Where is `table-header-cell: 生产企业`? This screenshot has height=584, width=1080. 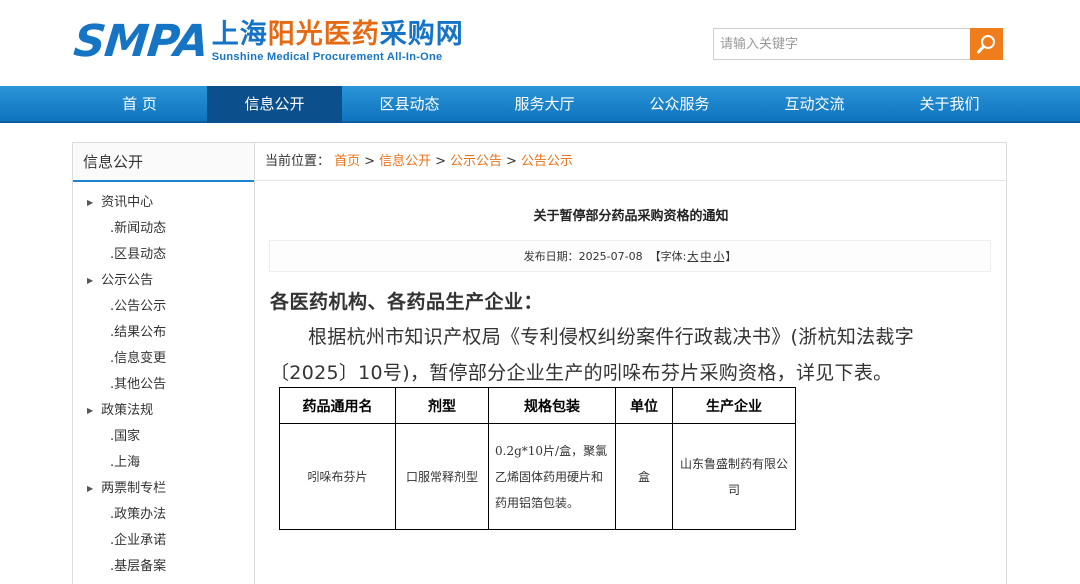 table-header-cell: 生产企业 is located at coordinates (734, 405).